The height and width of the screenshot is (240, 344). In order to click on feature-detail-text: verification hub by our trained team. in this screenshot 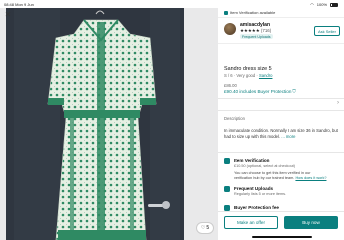, I will do `click(264, 178)`.